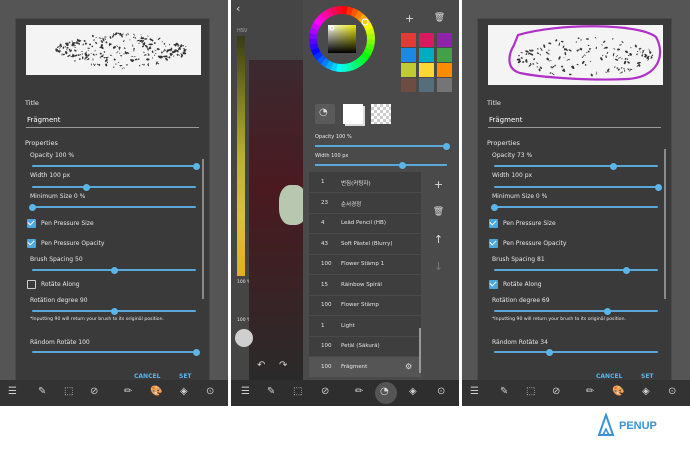 This screenshot has height=454, width=690. What do you see at coordinates (381, 114) in the screenshot?
I see `transparent-color` at bounding box center [381, 114].